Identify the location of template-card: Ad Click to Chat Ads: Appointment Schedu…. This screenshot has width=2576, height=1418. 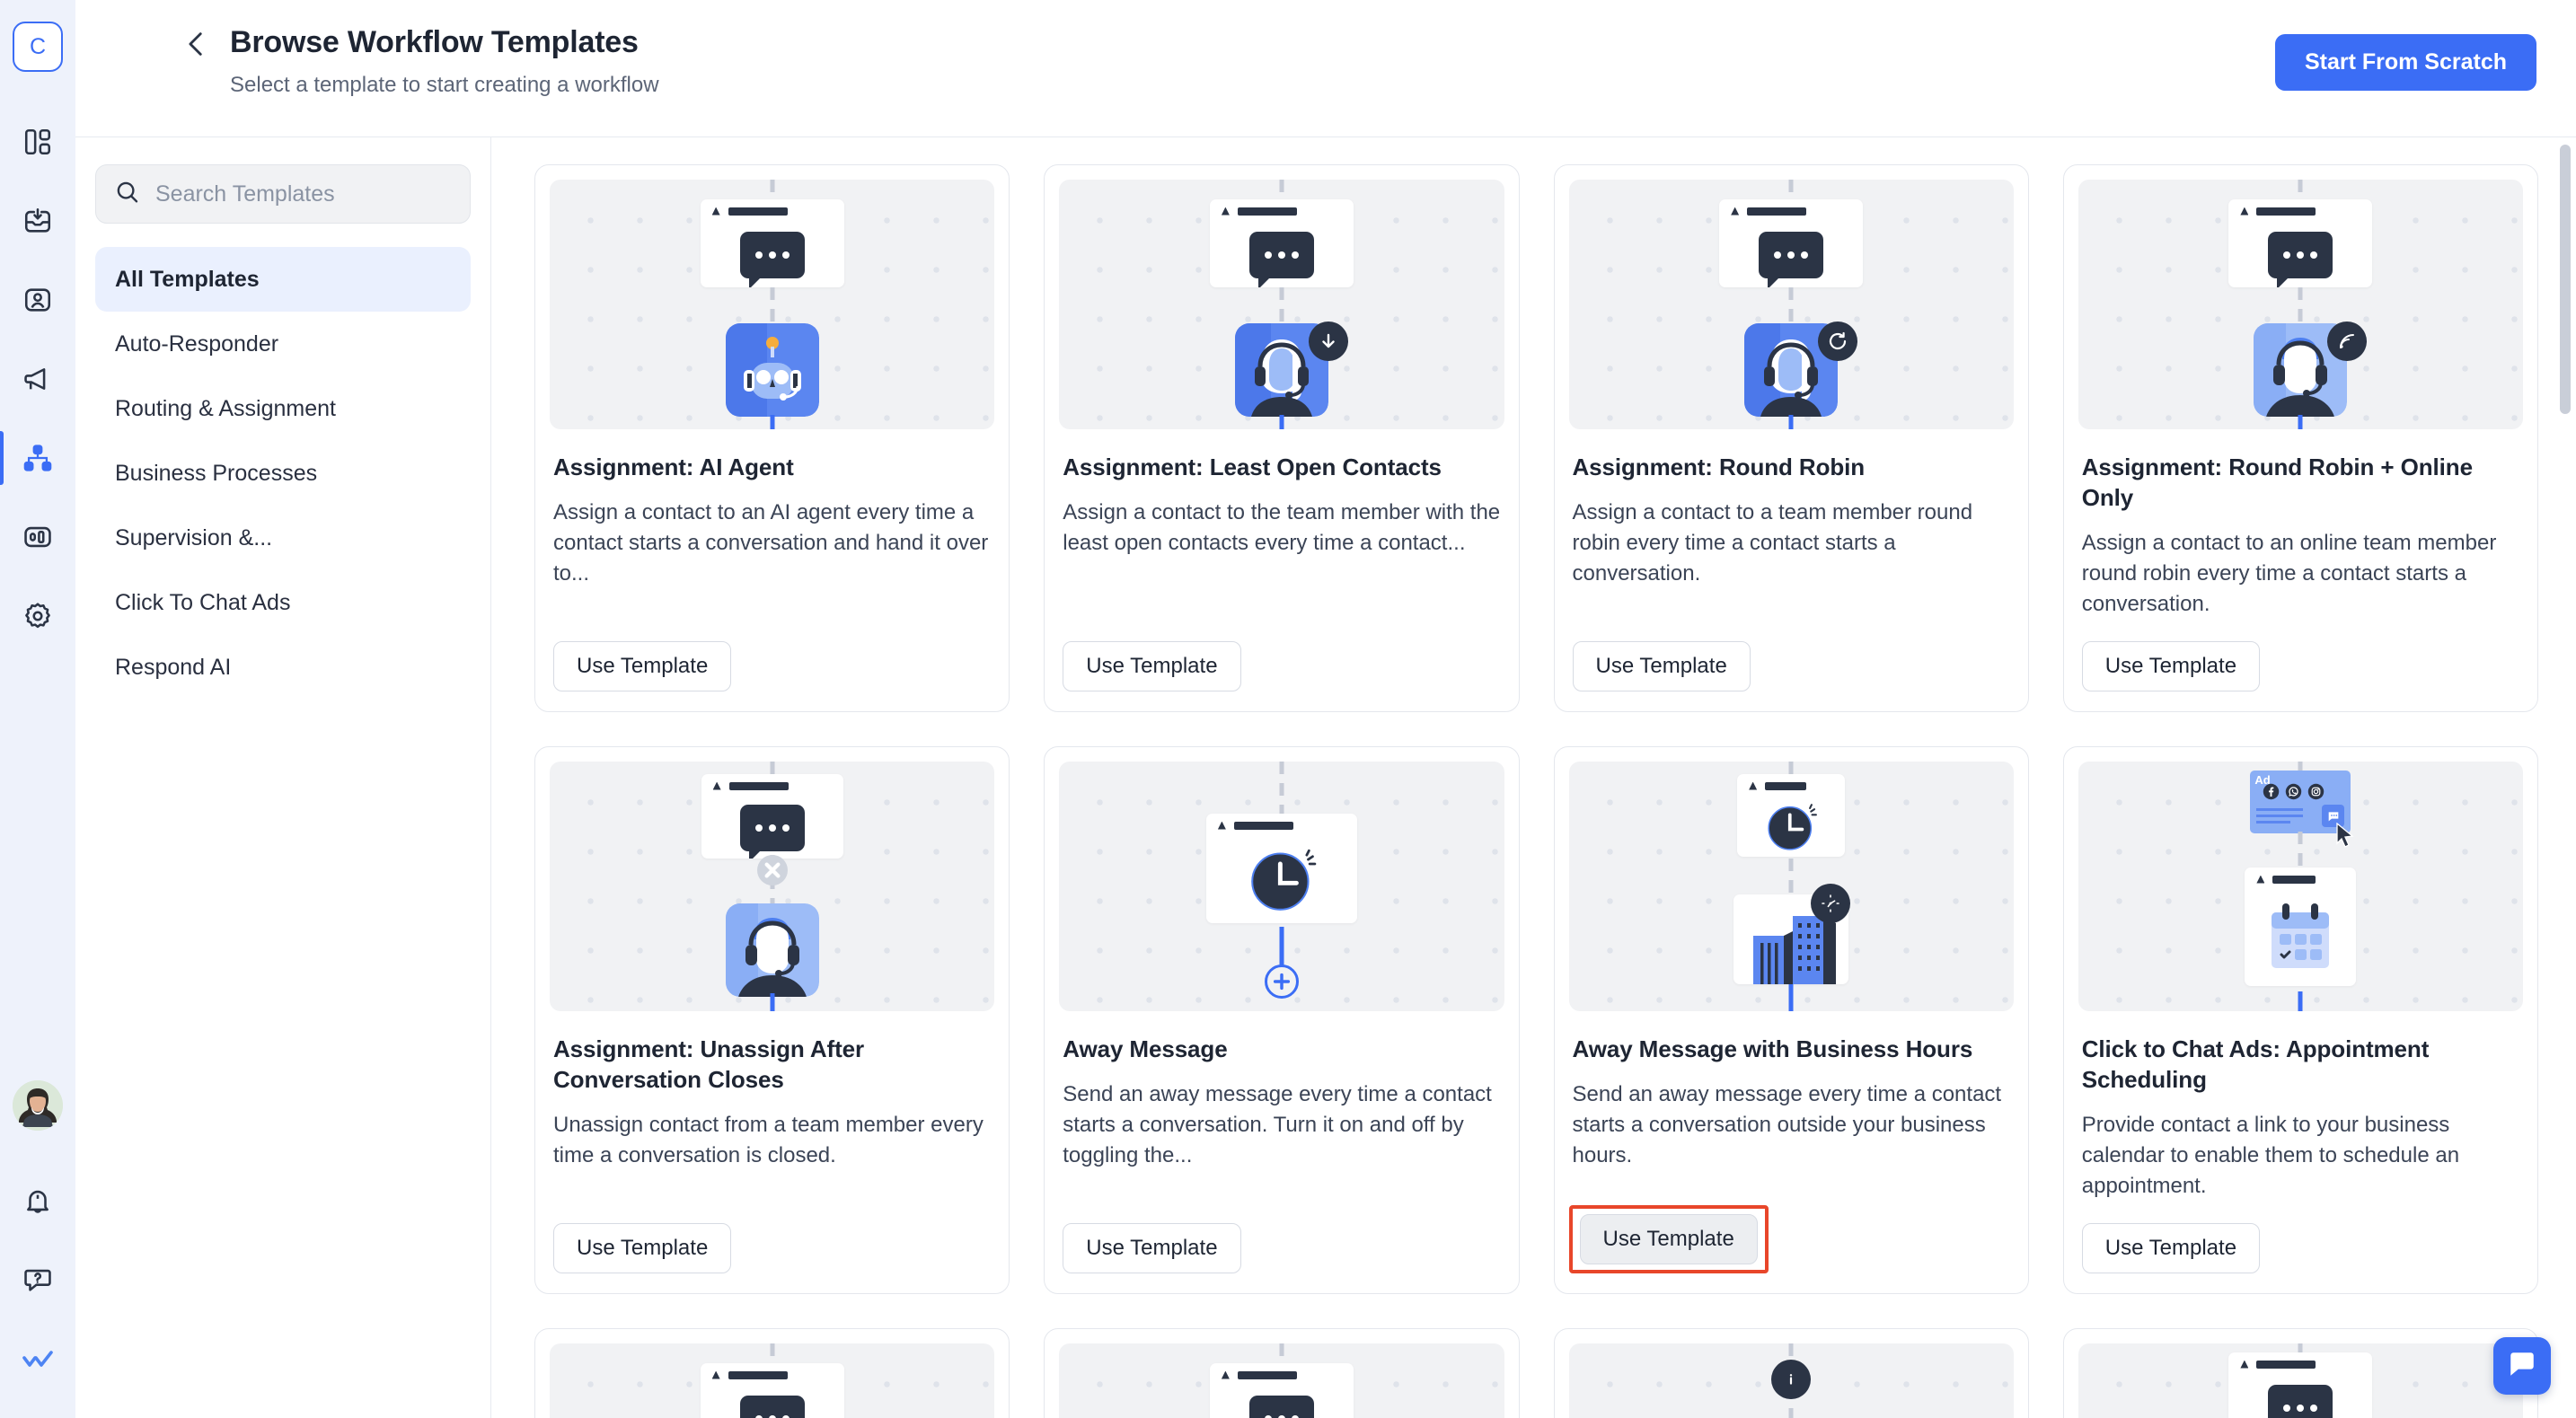
(2300, 1020).